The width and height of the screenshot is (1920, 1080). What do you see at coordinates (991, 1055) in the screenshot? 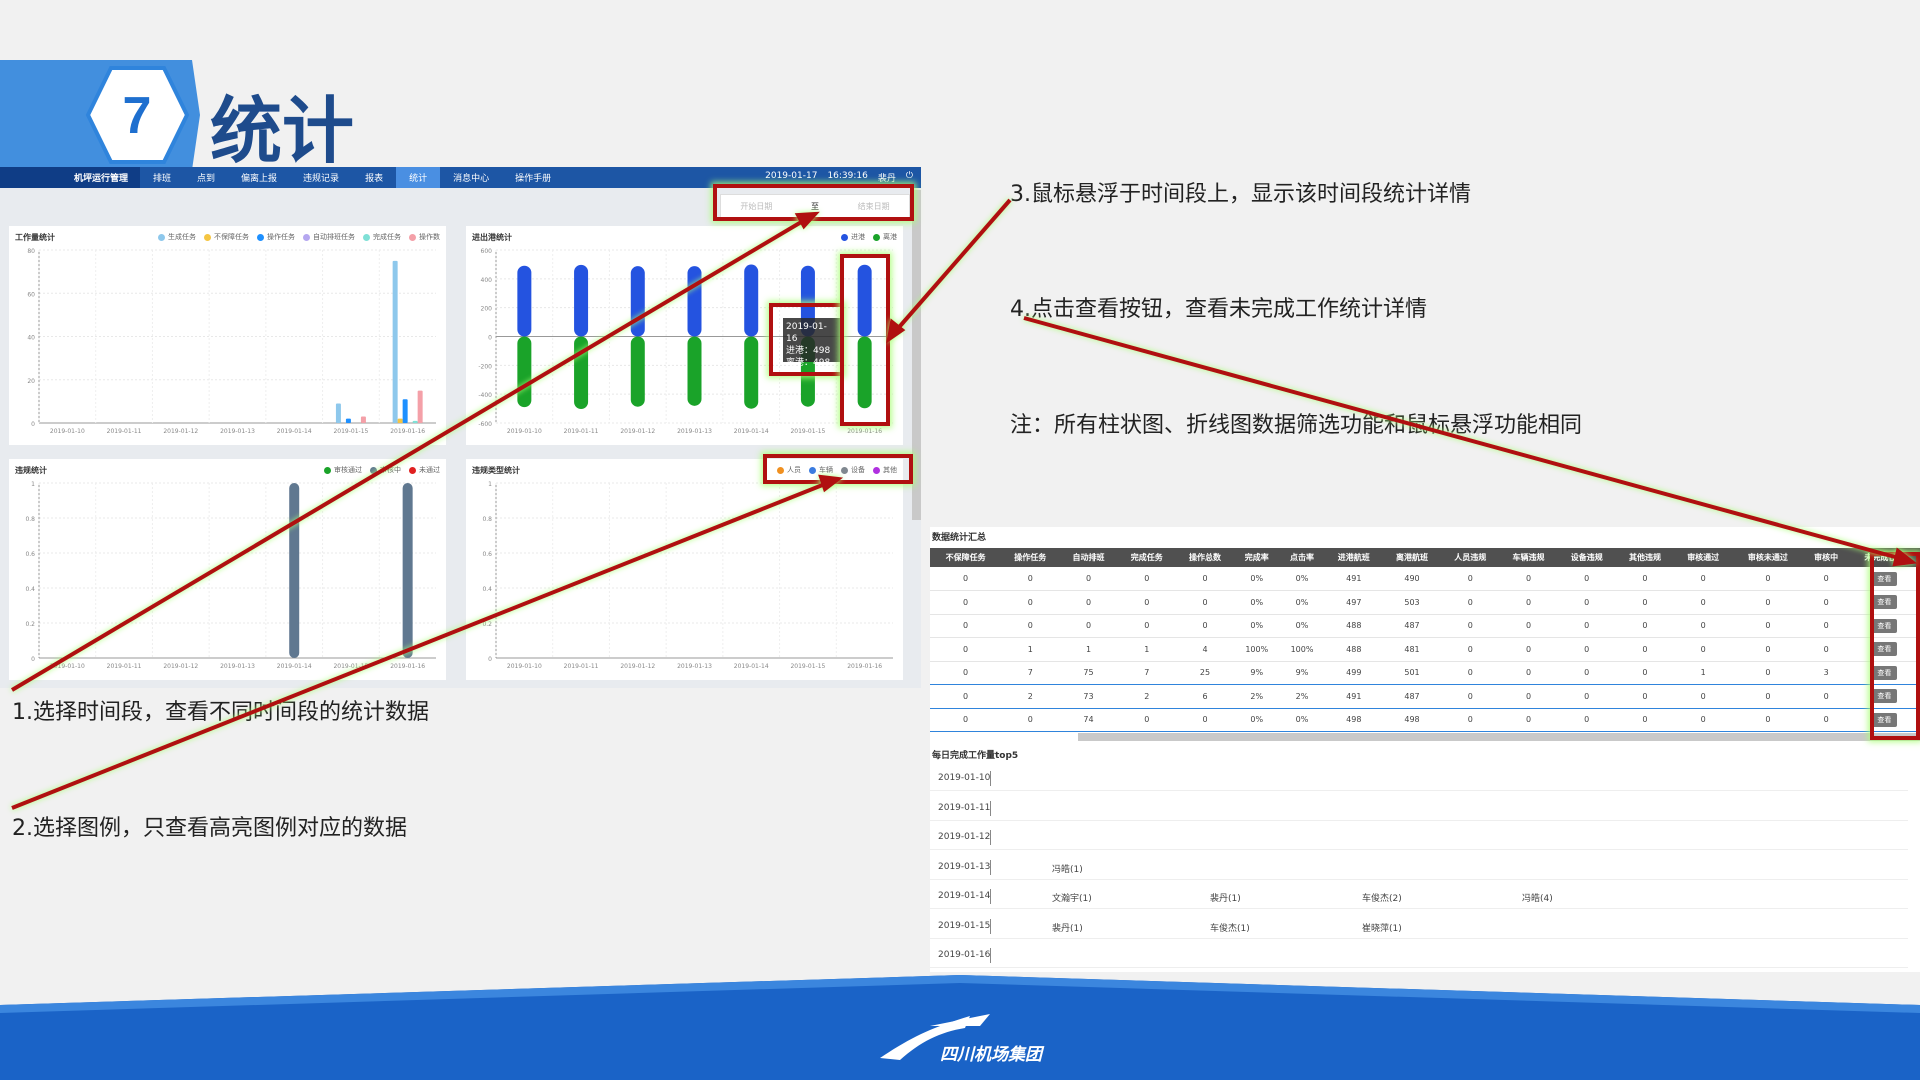
I see `company-name: 四川机场集团` at bounding box center [991, 1055].